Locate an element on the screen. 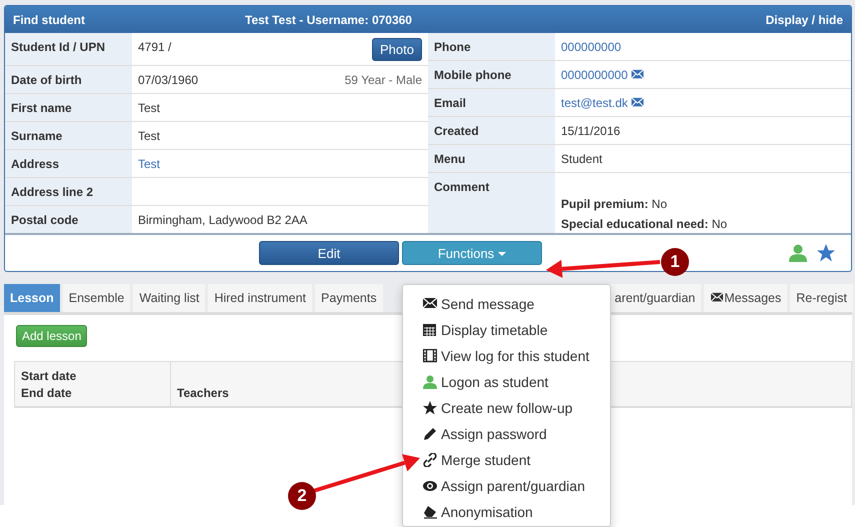  comment-line: Pupil premium: No is located at coordinates (614, 204).